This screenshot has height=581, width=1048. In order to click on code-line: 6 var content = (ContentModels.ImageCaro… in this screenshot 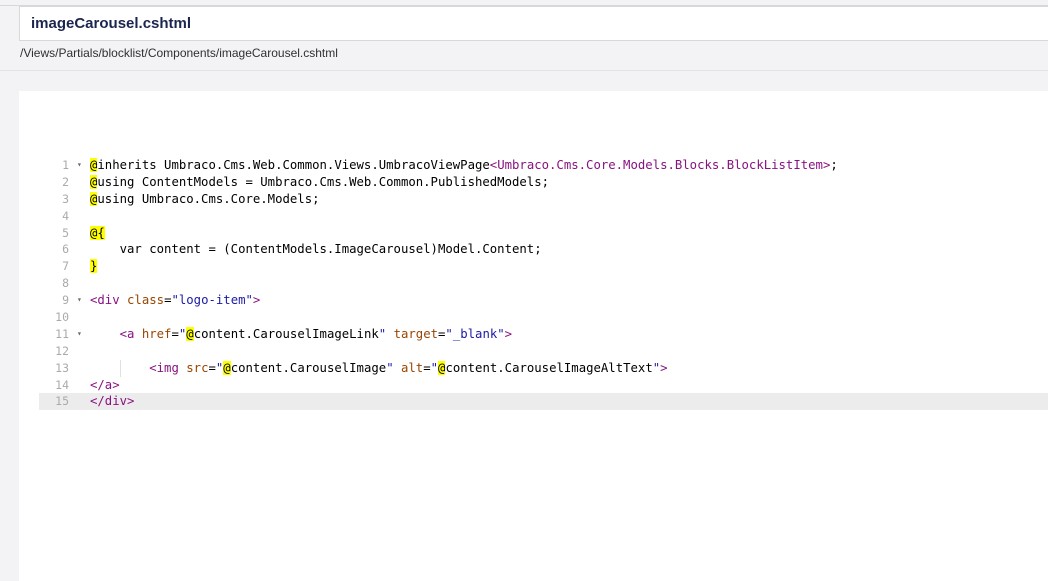, I will do `click(543, 249)`.